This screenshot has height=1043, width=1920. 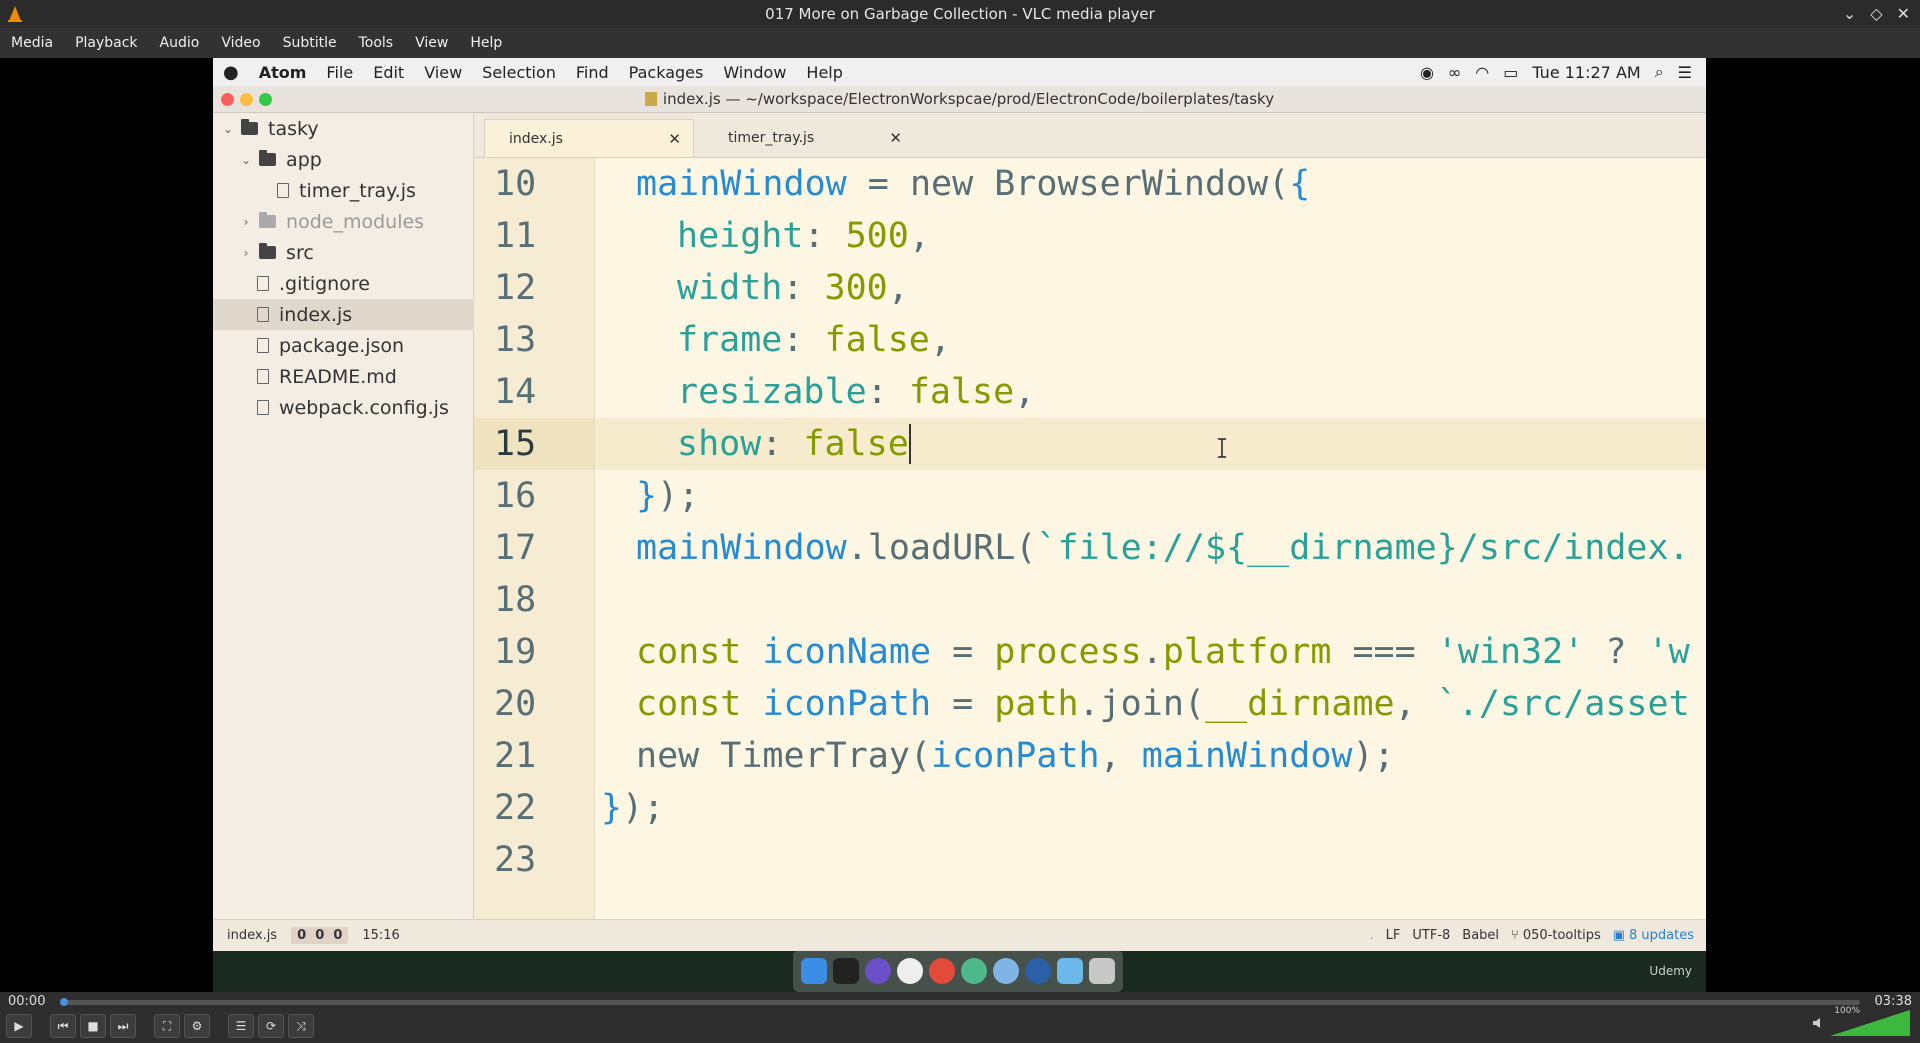 What do you see at coordinates (241, 1026) in the screenshot?
I see `playlist-button: ☰` at bounding box center [241, 1026].